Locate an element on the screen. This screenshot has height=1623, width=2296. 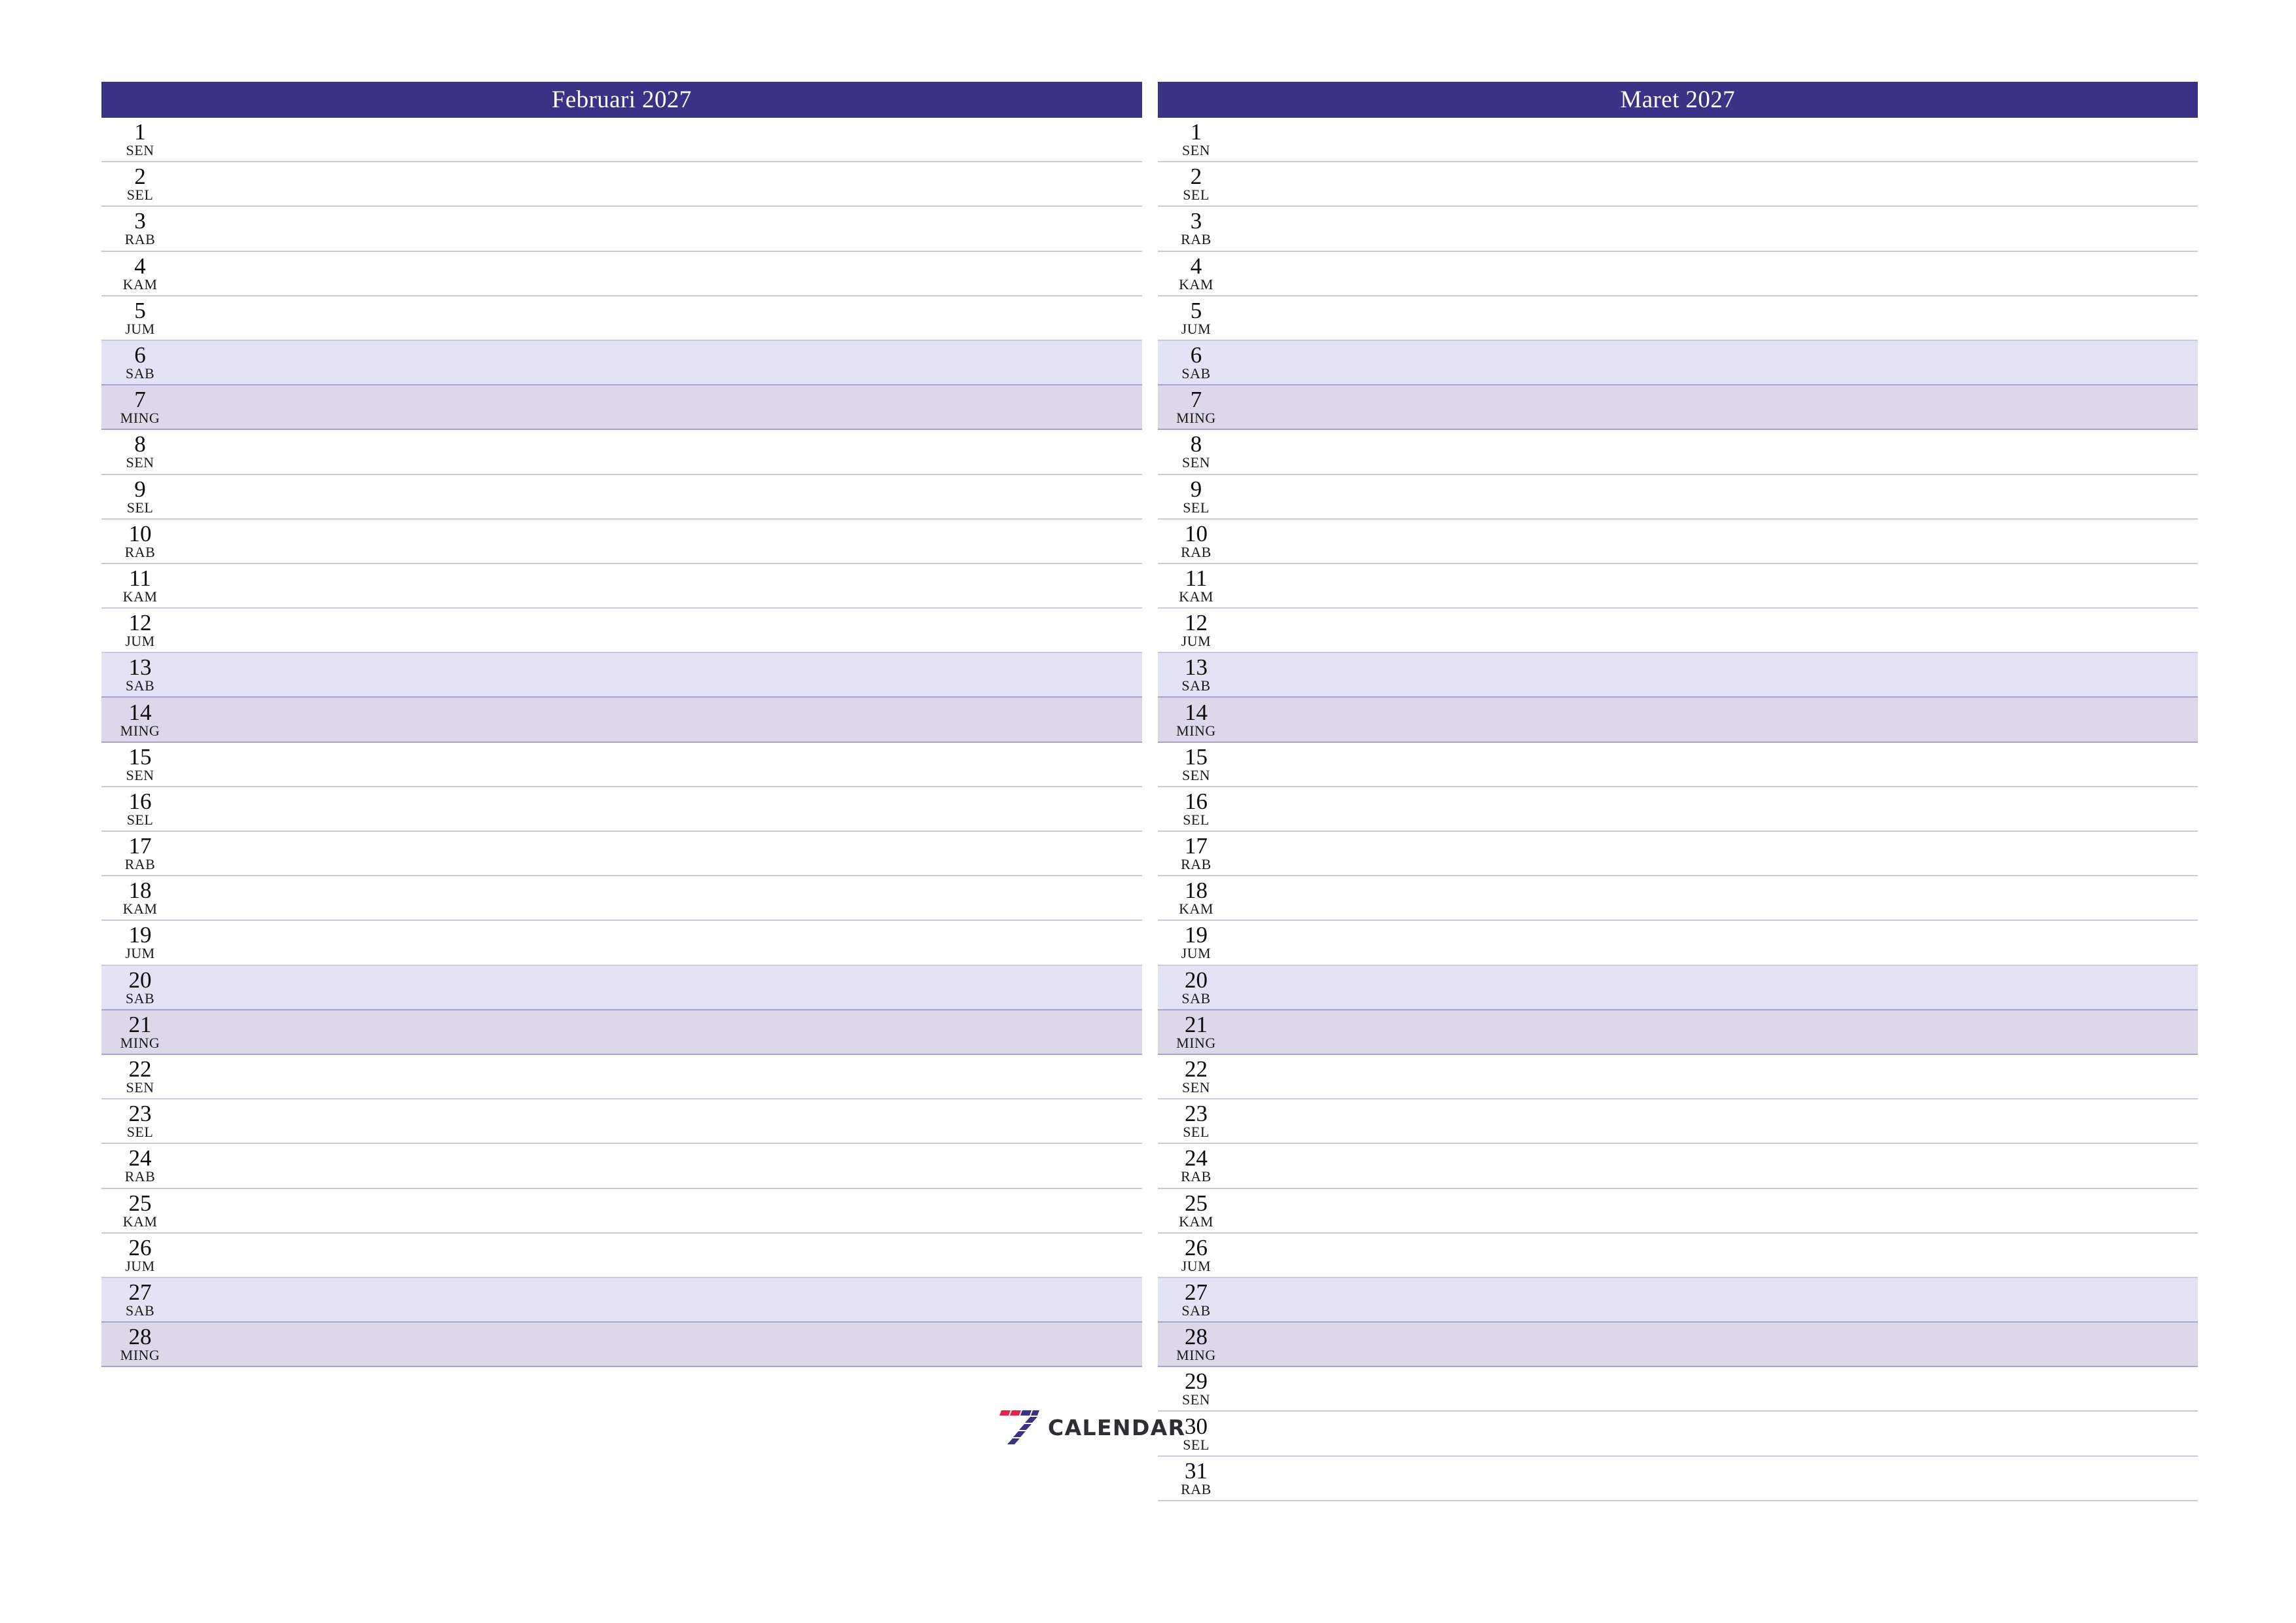
day-row: 9 SEL is located at coordinates (621, 497).